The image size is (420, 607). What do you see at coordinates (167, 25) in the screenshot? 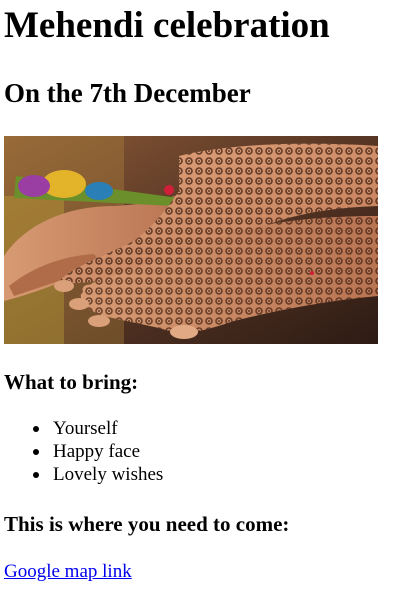
I see `page-title: Mehendi celebration` at bounding box center [167, 25].